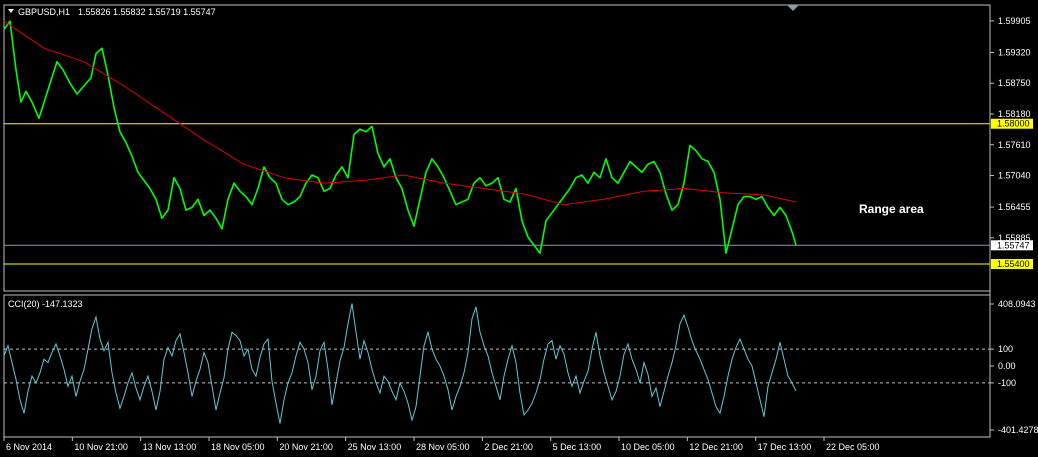 The width and height of the screenshot is (1038, 457). Describe the element at coordinates (577, 447) in the screenshot. I see `time-tick-label: 5 Dec 13:00` at that location.